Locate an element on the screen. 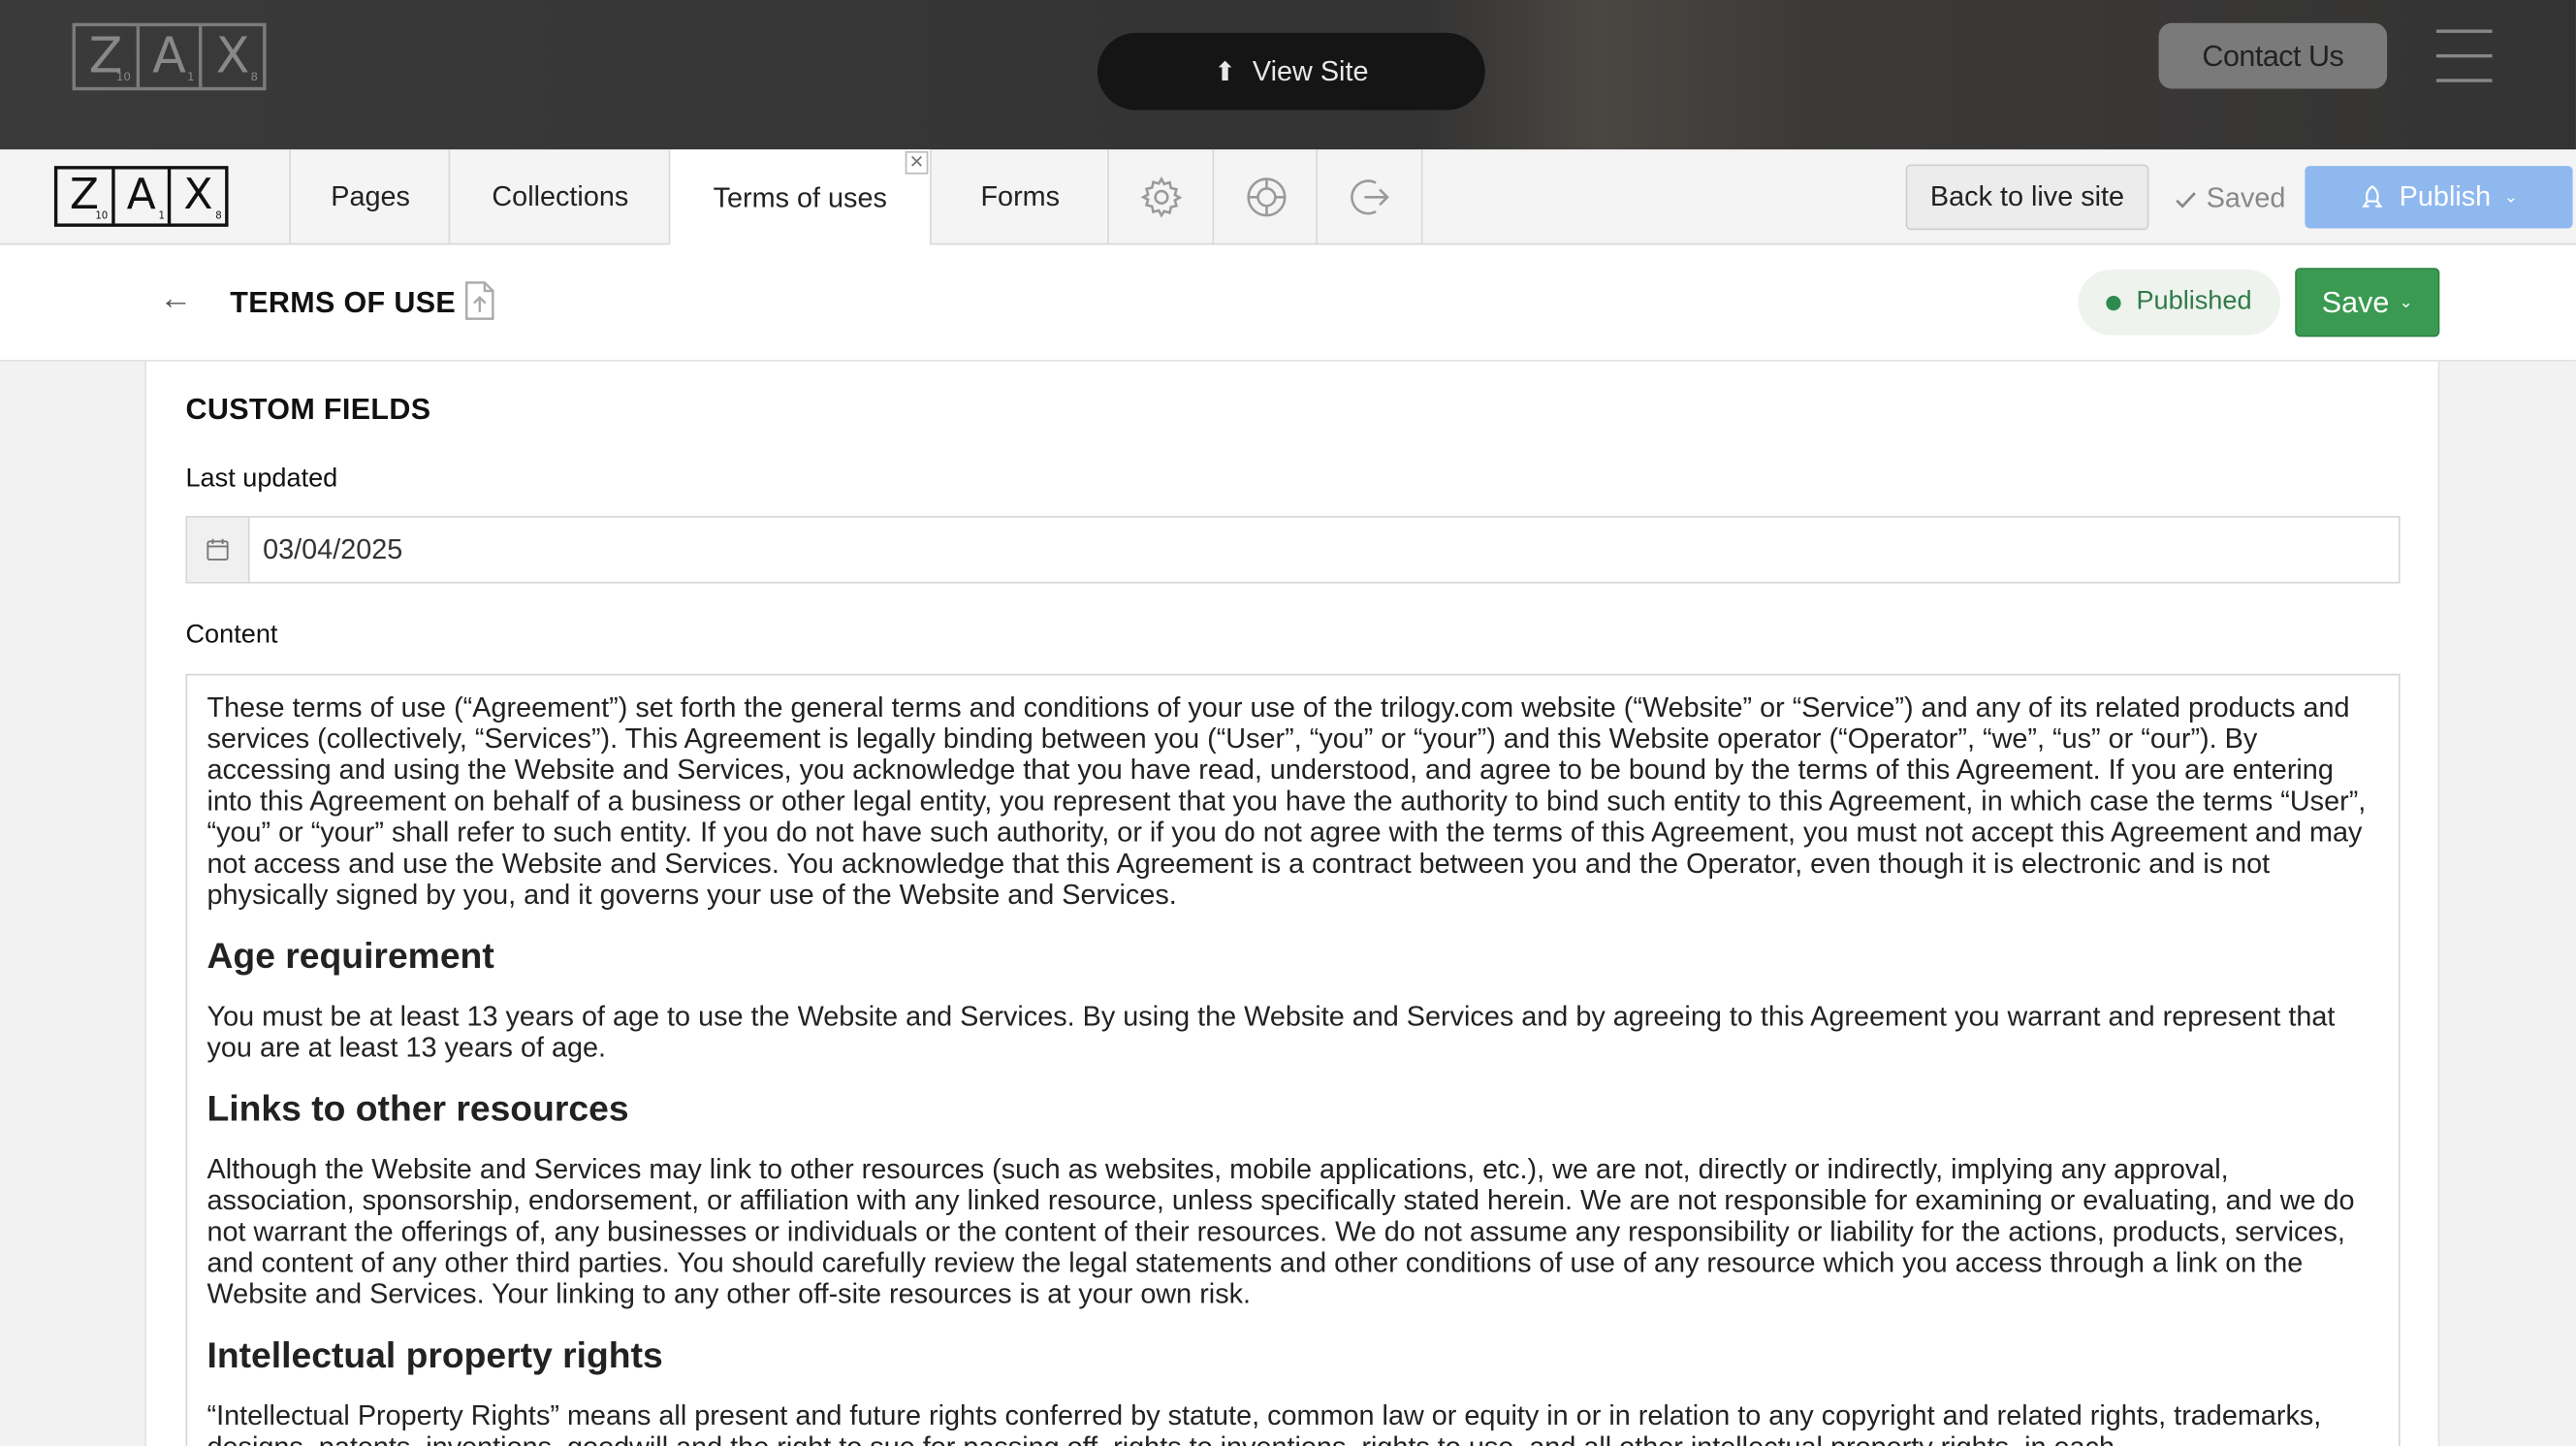 The image size is (2576, 1446). settings-tab is located at coordinates (1161, 197).